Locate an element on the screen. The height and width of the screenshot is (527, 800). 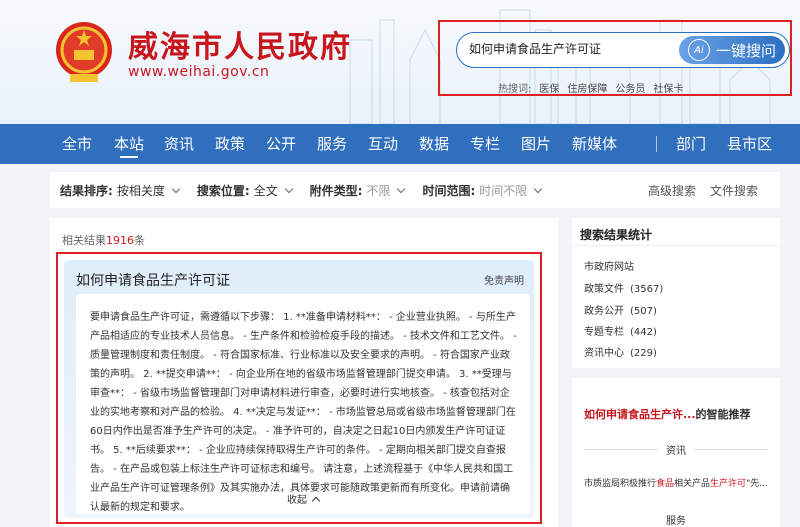
national-emblem-logo is located at coordinates (84, 52).